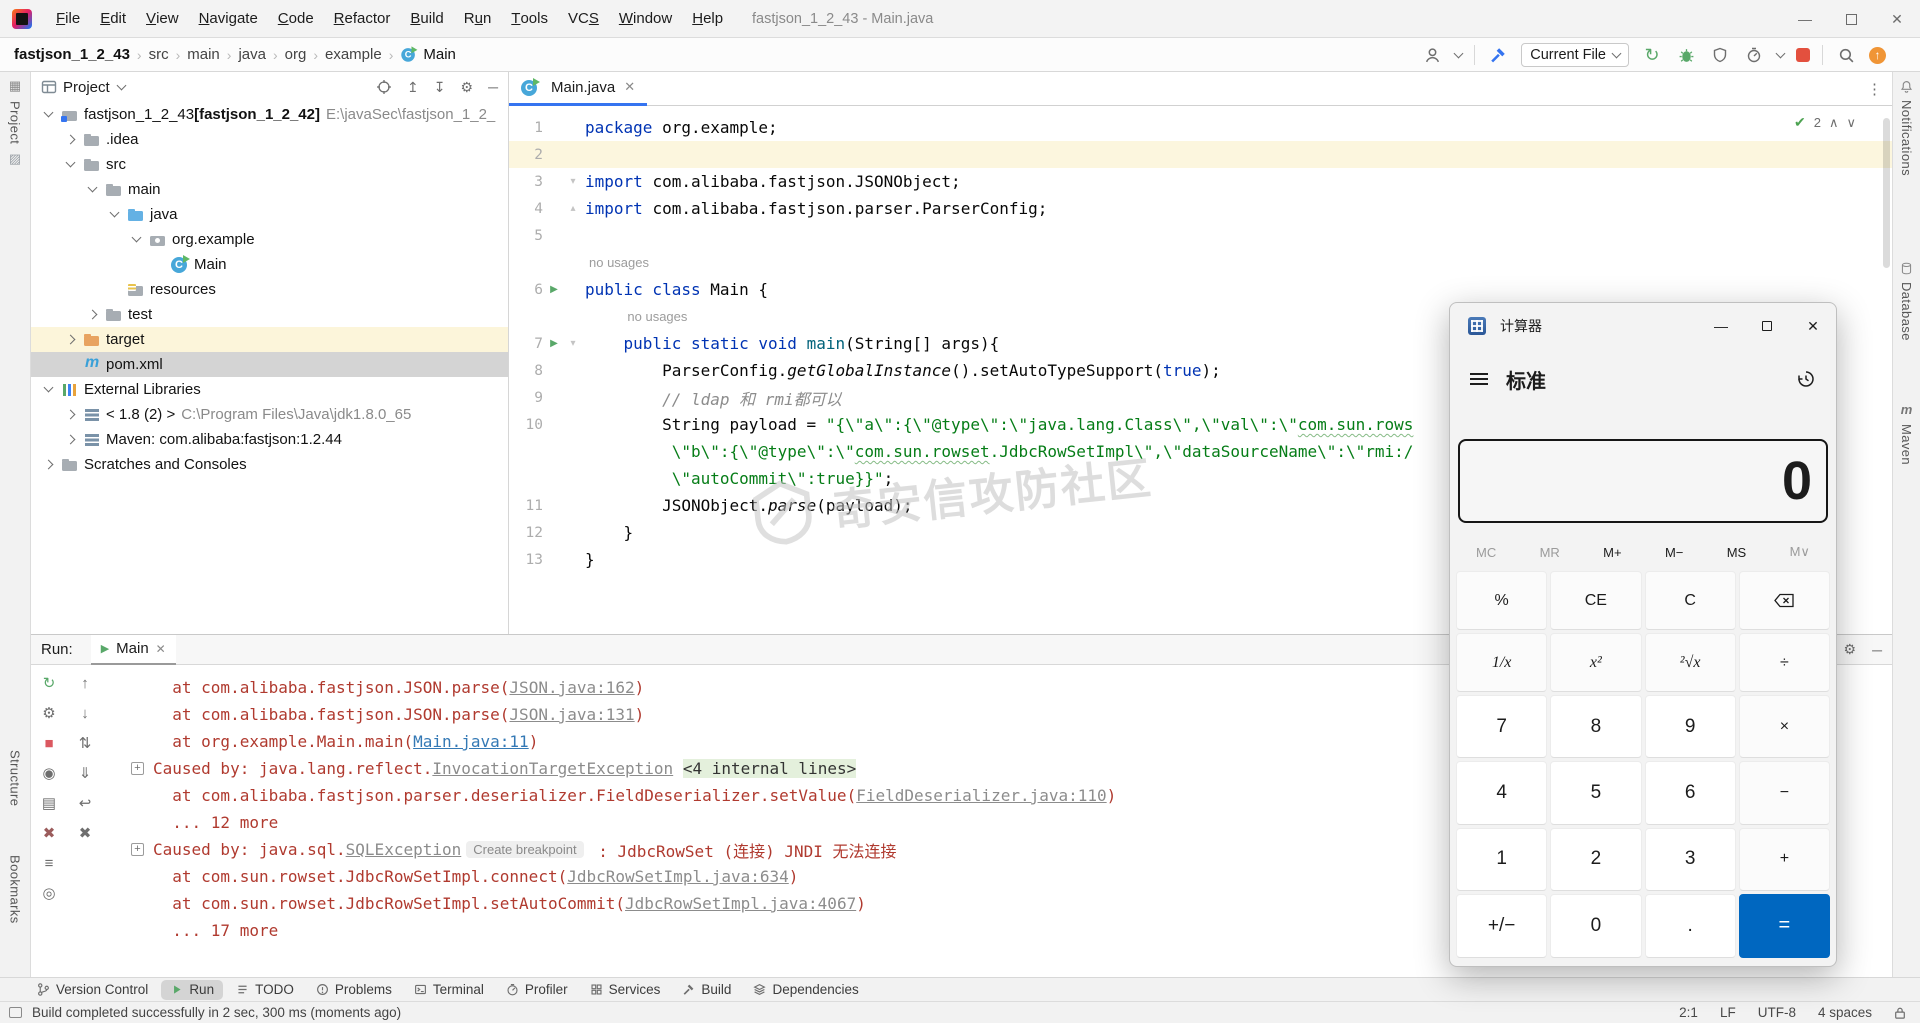 This screenshot has width=1920, height=1023. Describe the element at coordinates (478, 19) in the screenshot. I see `menu-item-run: Run` at that location.